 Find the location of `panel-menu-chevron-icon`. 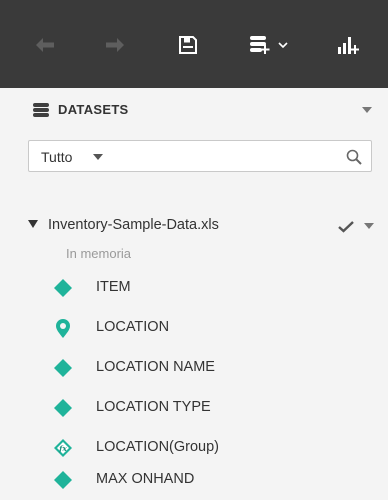

panel-menu-chevron-icon is located at coordinates (367, 110).